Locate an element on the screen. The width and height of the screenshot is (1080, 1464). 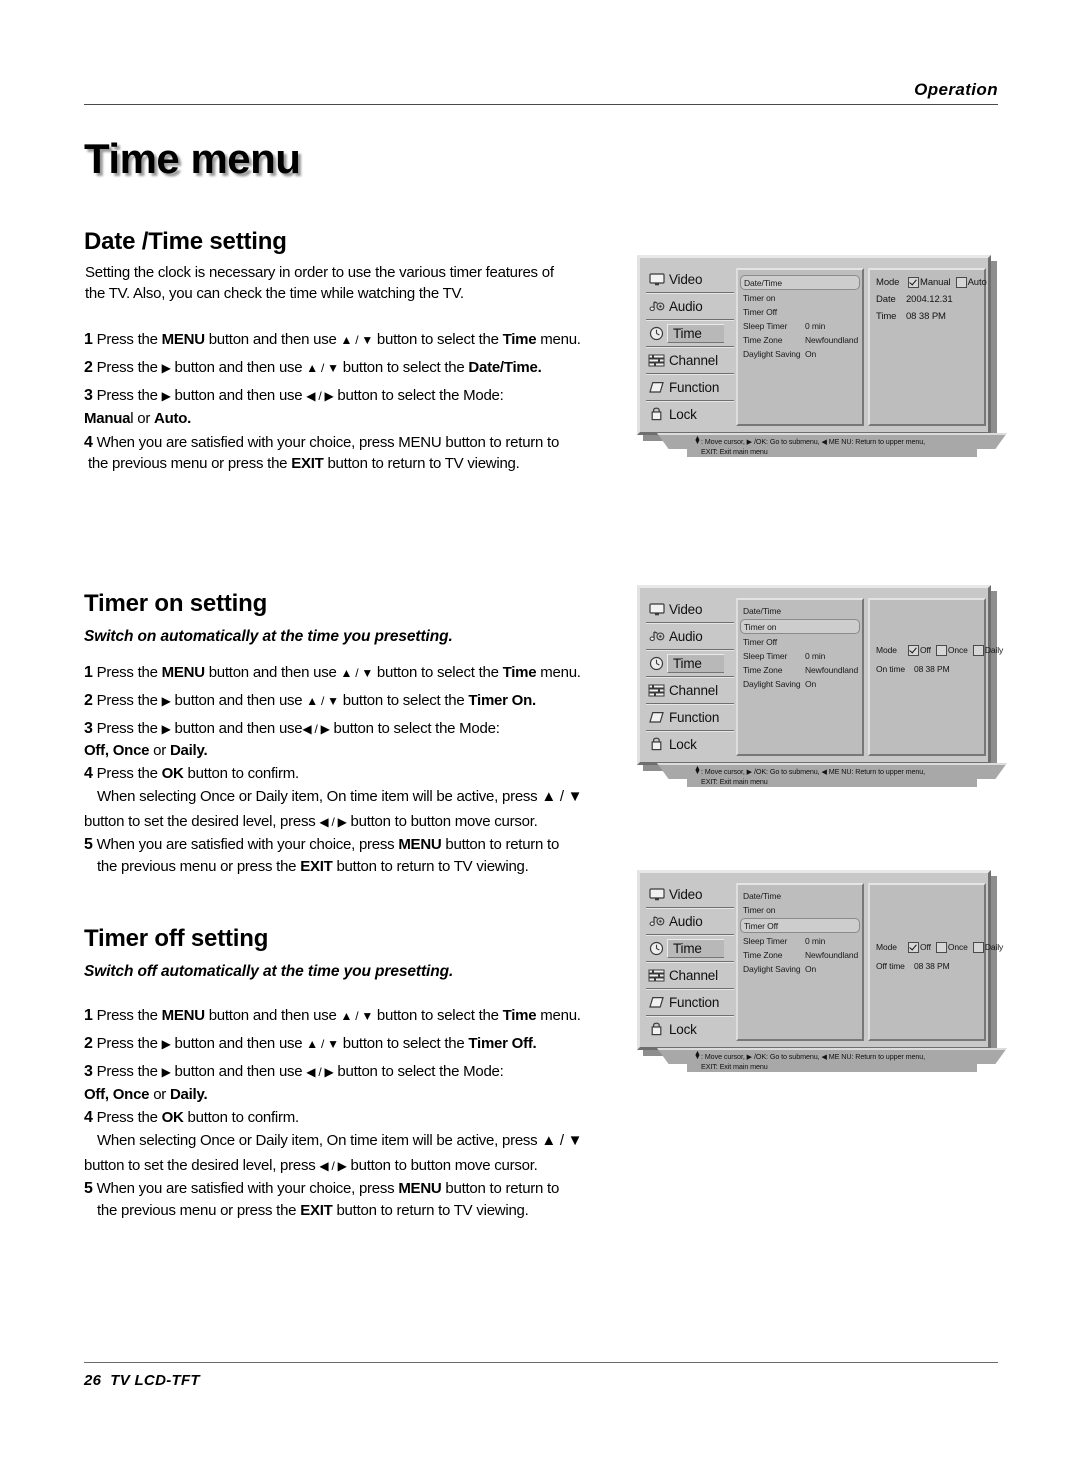
section-3-step-4: 4 Press the OK button to confirm. is located at coordinates (191, 1117).